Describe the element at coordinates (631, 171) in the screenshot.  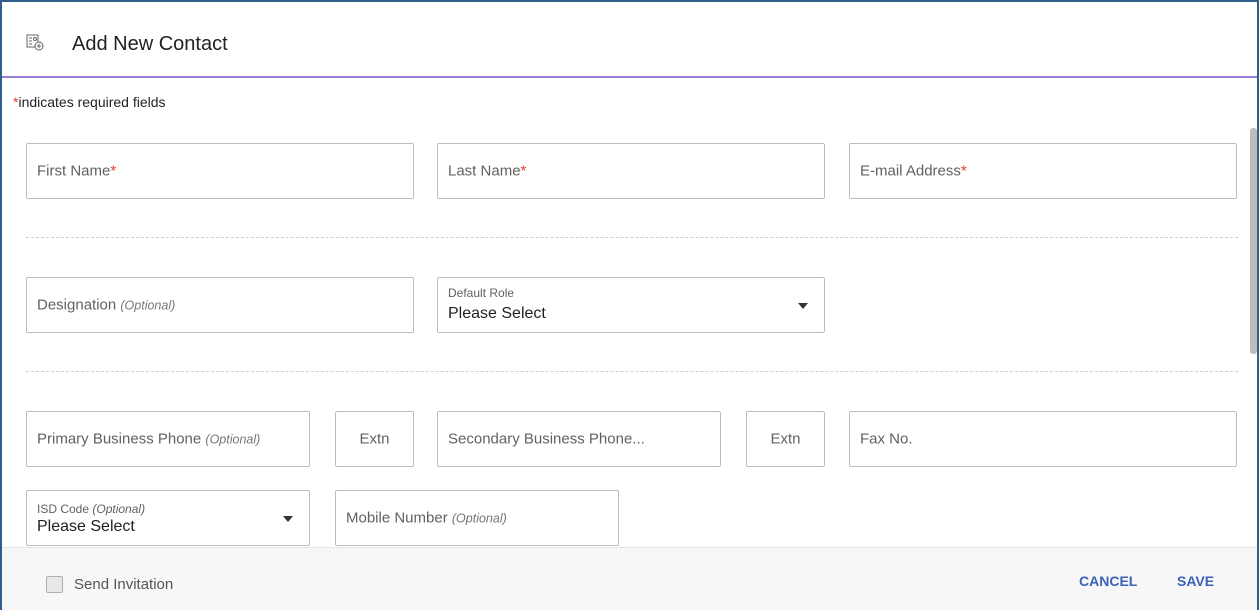
I see `last-name-field: Last Name*` at that location.